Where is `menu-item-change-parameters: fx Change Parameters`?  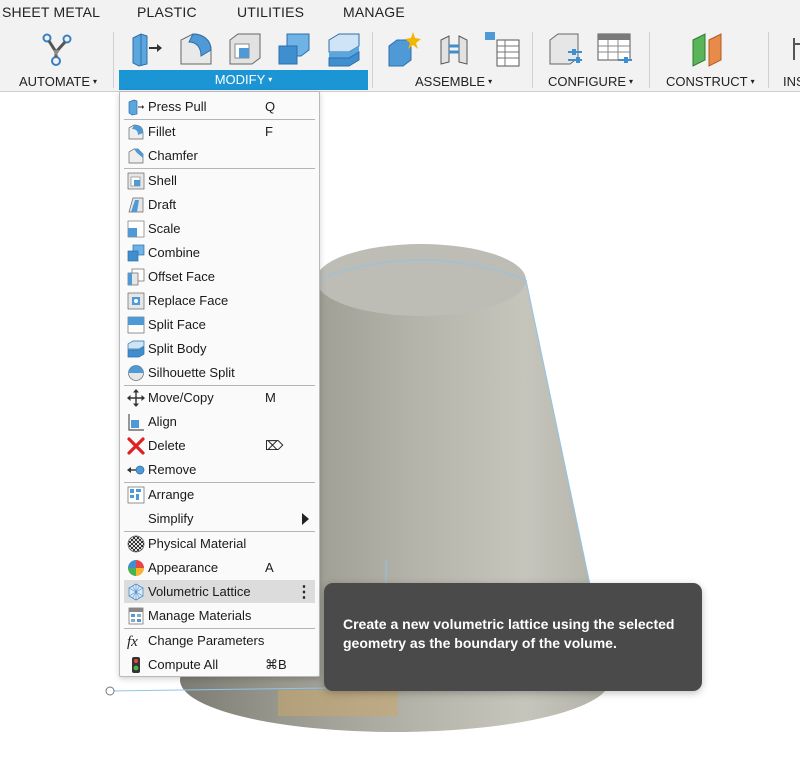
menu-item-change-parameters: fx Change Parameters is located at coordinates (219, 640).